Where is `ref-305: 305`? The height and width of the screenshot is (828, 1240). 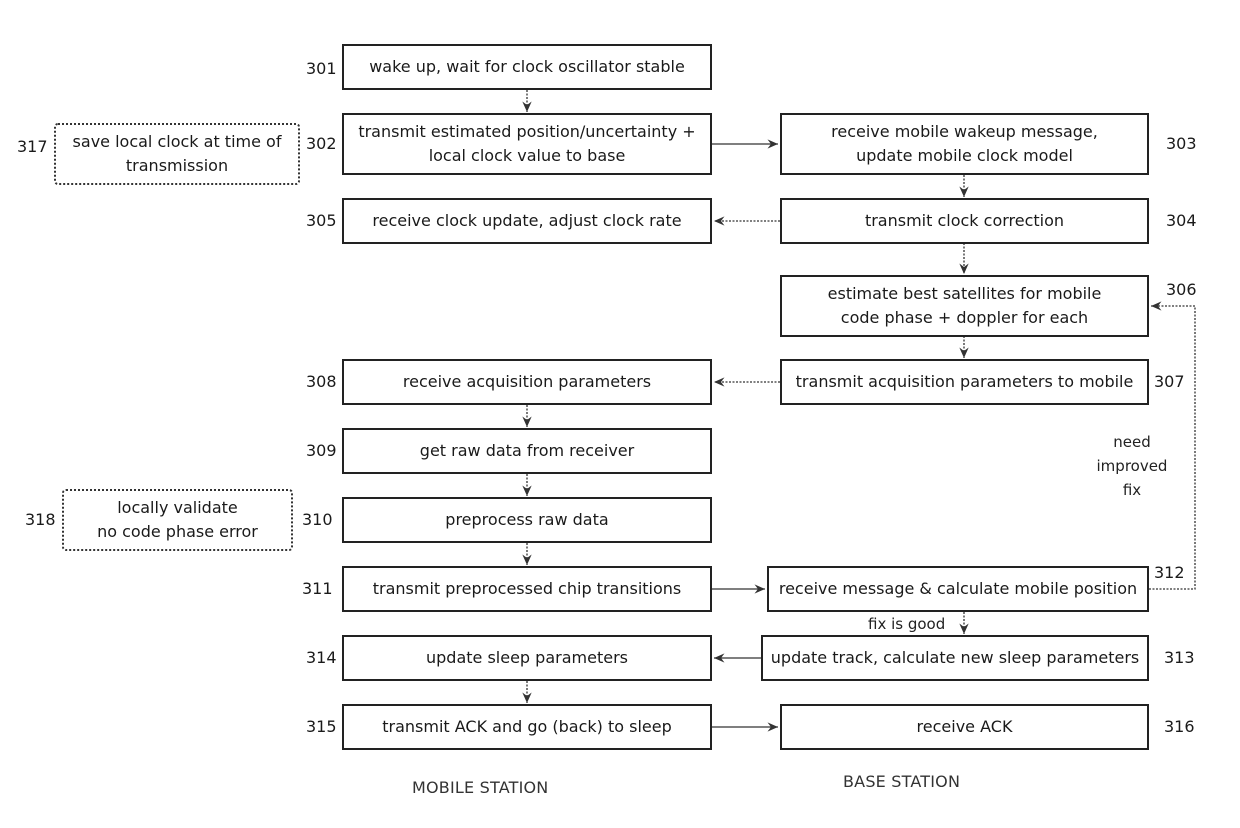
ref-305: 305 is located at coordinates (321, 220).